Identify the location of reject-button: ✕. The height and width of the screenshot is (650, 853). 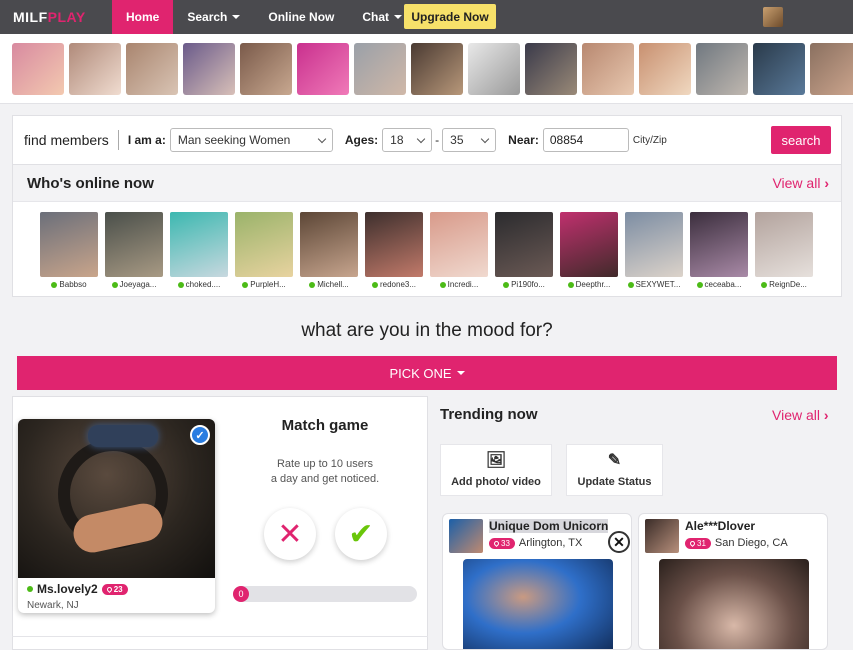
(290, 534).